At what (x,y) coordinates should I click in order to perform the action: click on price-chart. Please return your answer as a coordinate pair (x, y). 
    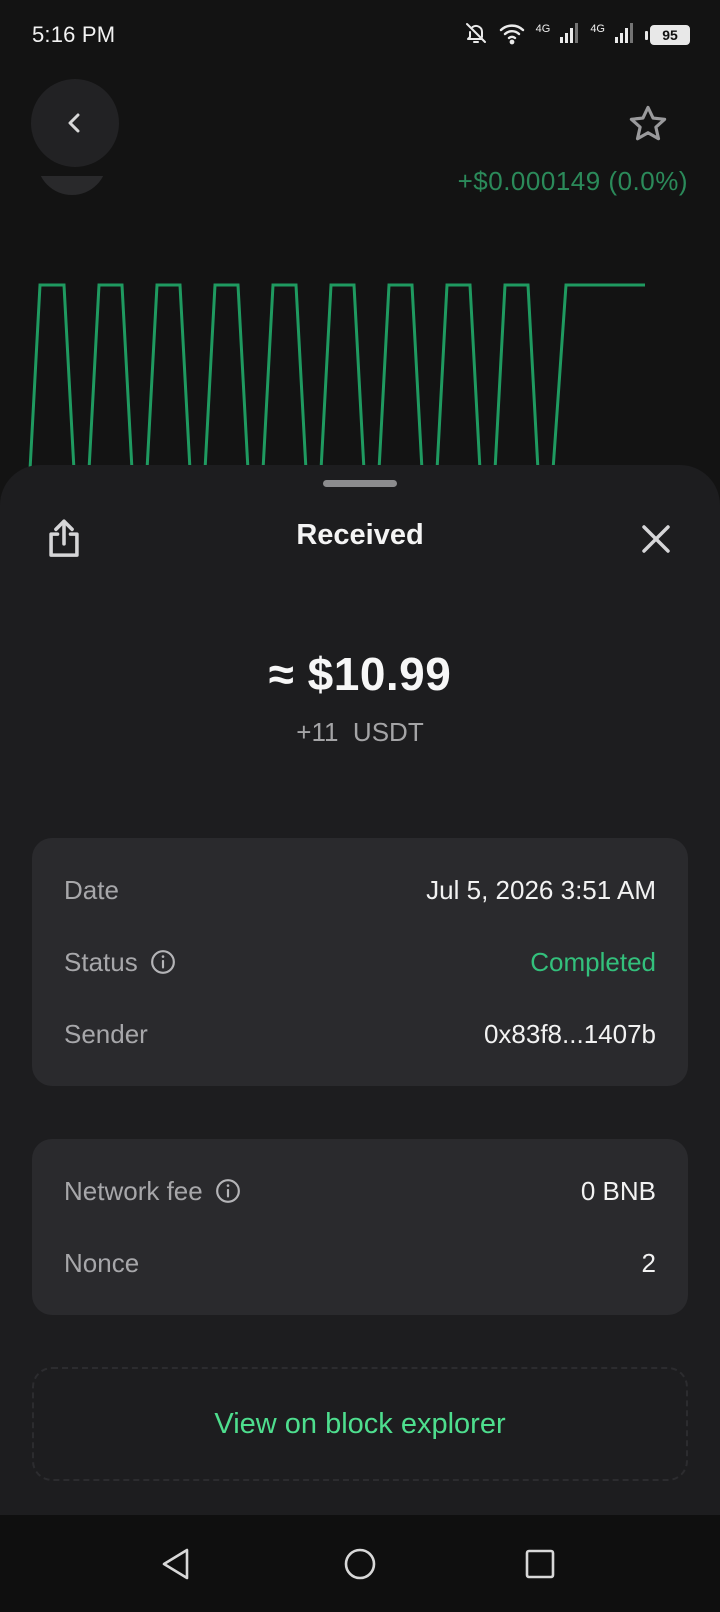
    Looking at the image, I should click on (336, 376).